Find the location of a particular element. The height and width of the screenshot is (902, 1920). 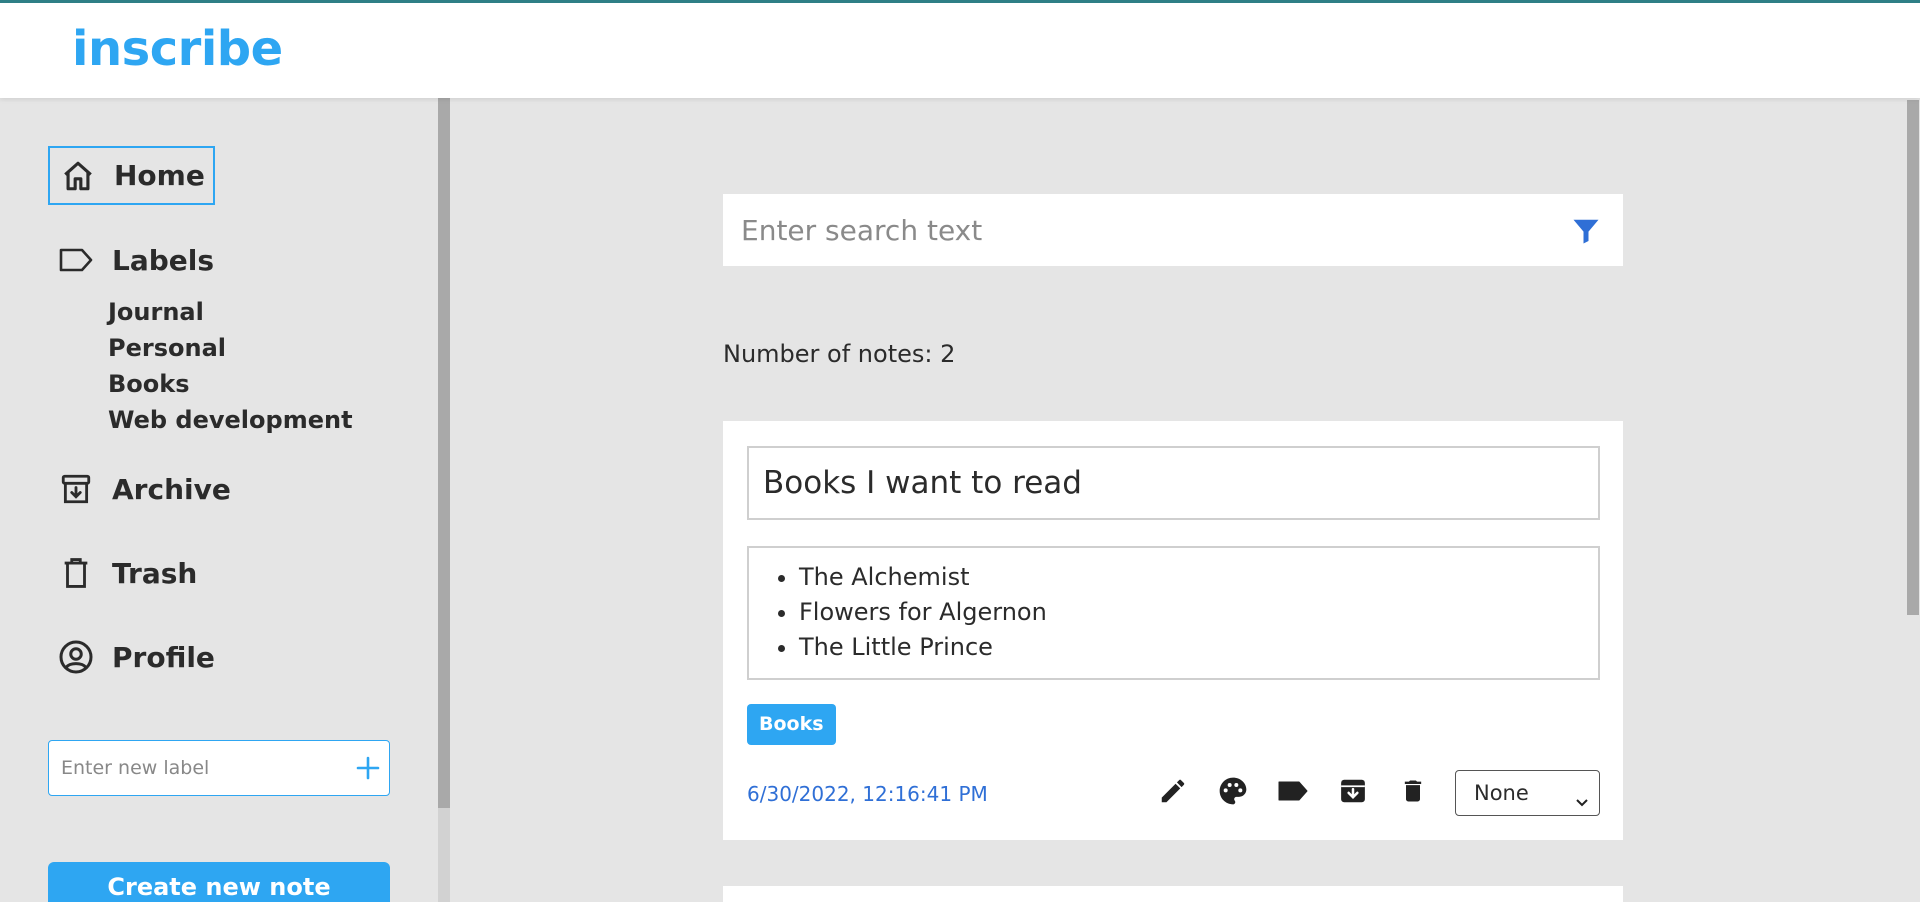

sidebar-item-archive-label: Archive is located at coordinates (171, 489).